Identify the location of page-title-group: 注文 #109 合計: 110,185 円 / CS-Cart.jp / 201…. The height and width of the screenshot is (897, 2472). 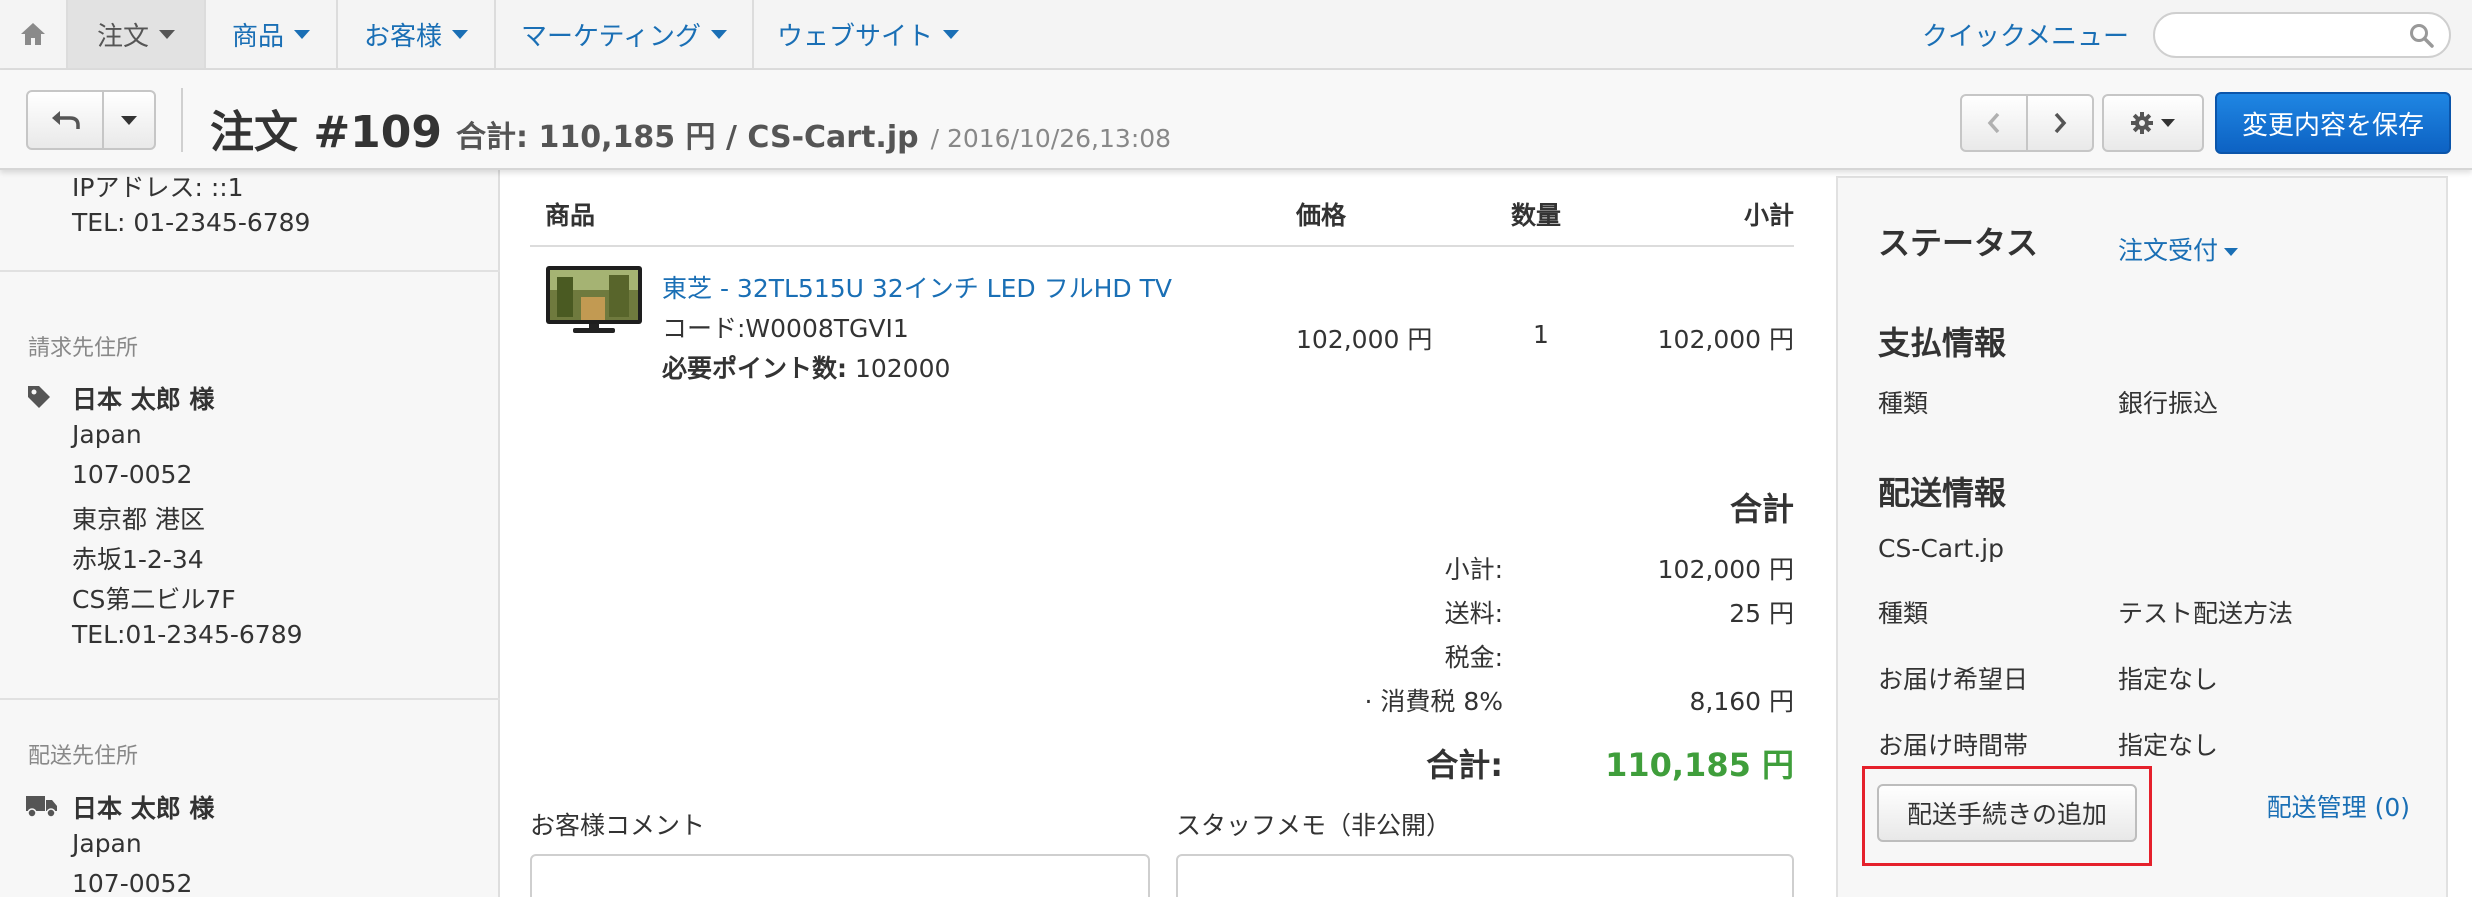
(690, 127).